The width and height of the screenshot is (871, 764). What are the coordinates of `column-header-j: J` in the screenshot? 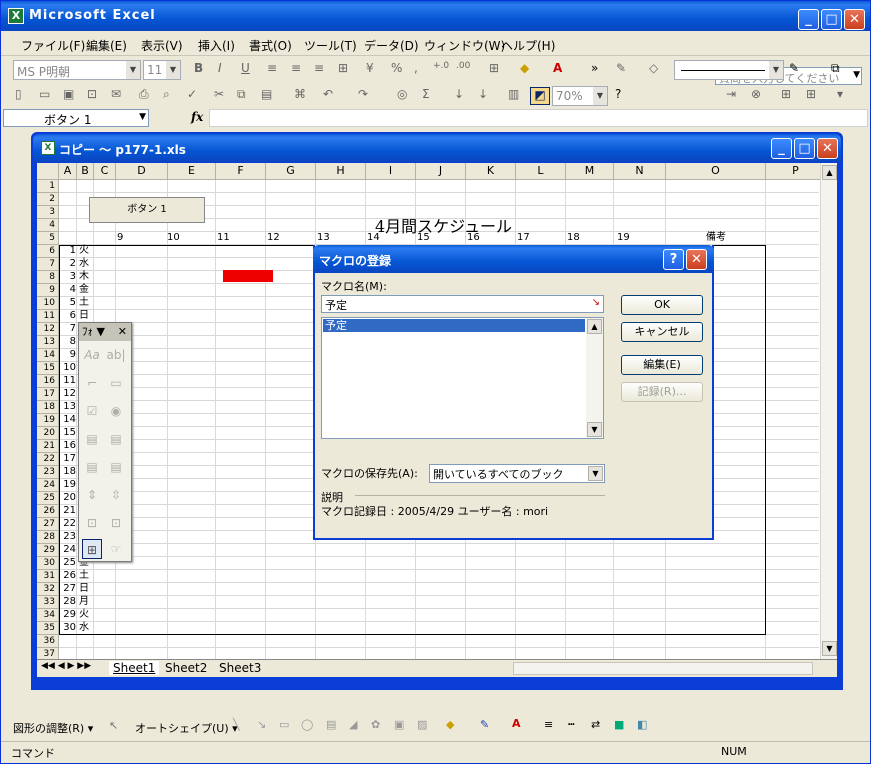 It's located at (441, 171).